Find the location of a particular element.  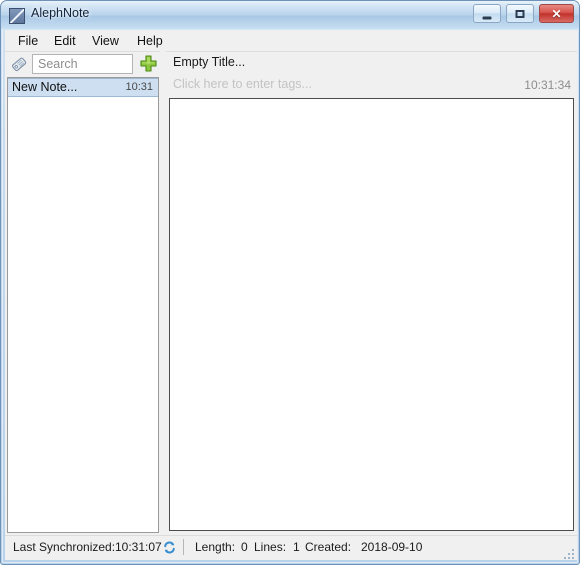

created-value: 2018-09-10 is located at coordinates (392, 547).